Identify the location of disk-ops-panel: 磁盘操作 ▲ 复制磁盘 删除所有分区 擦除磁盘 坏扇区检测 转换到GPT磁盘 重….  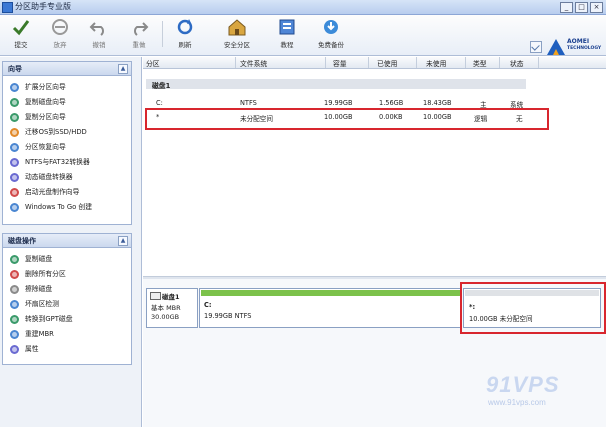
(67, 299).